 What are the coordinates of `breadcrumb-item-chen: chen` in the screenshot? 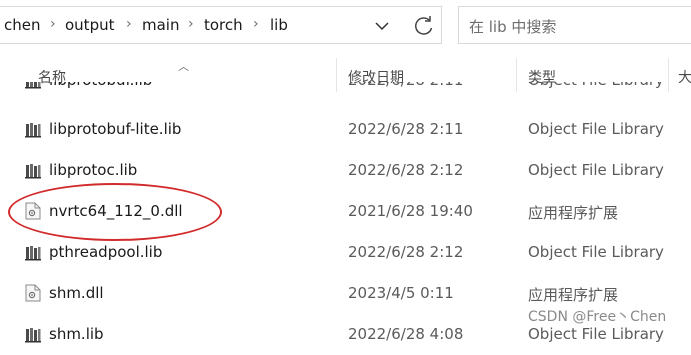 It's located at (22, 25).